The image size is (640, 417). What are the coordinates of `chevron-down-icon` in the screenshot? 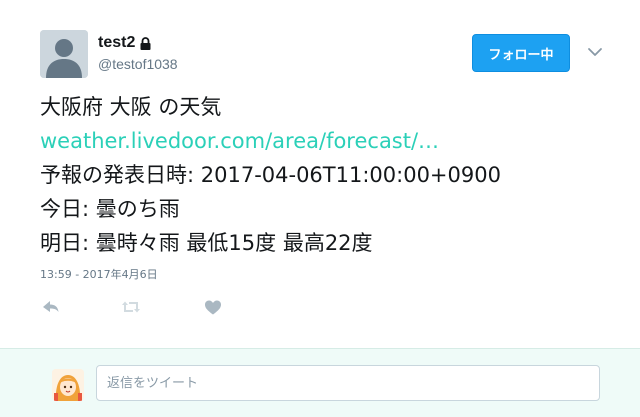 It's located at (595, 52).